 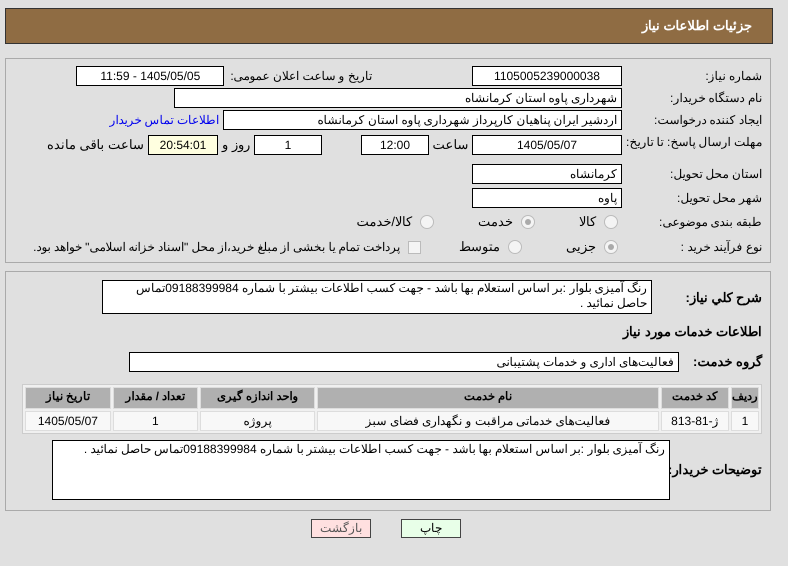 I want to click on field-label: شماره نیاز:, so click(x=733, y=76).